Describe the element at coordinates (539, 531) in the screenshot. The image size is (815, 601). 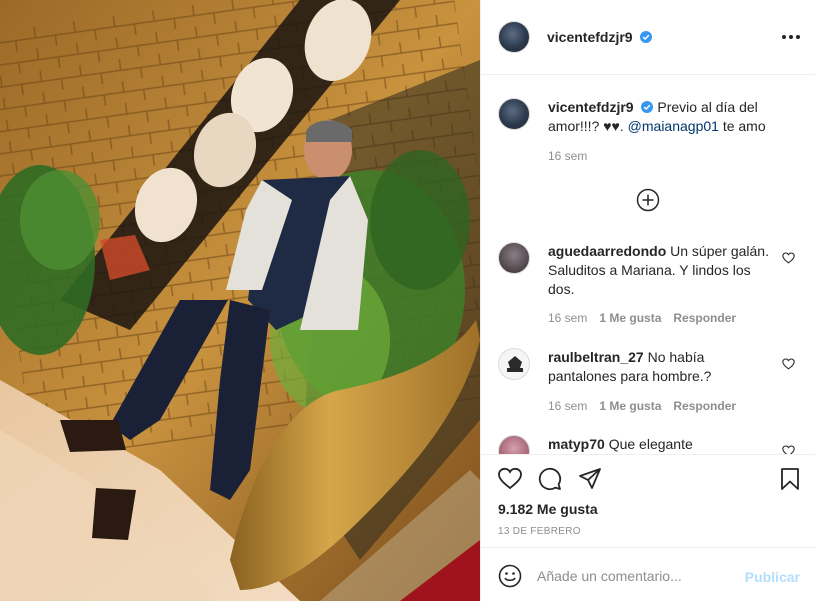
I see `post-date: 13 DE FEBRERO` at that location.